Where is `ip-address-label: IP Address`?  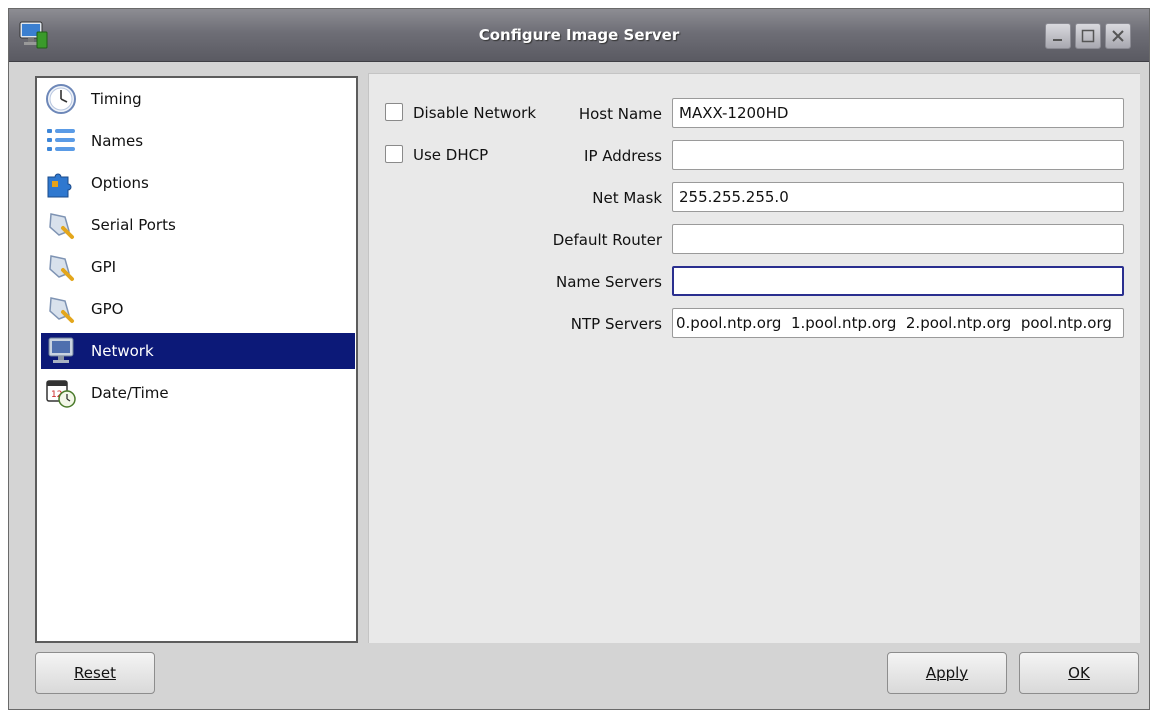 ip-address-label: IP Address is located at coordinates (623, 156).